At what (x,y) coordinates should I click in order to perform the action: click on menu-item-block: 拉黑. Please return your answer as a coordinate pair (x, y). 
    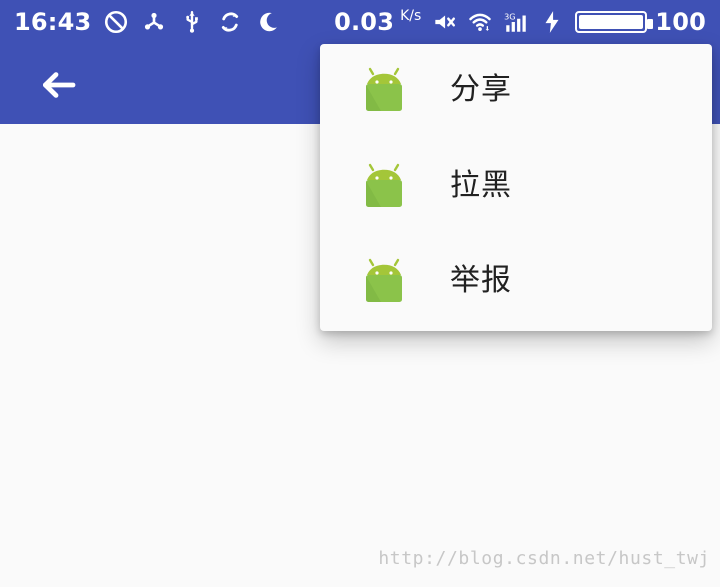
    Looking at the image, I should click on (516, 188).